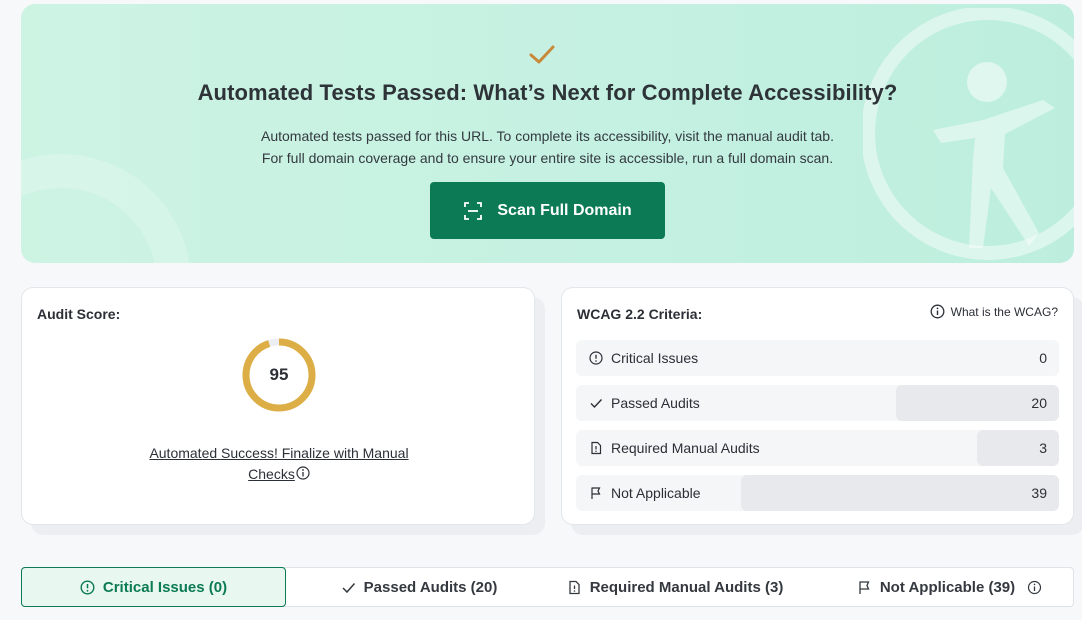 The width and height of the screenshot is (1082, 620). I want to click on wcag-row-label: Critical Issues, so click(655, 358).